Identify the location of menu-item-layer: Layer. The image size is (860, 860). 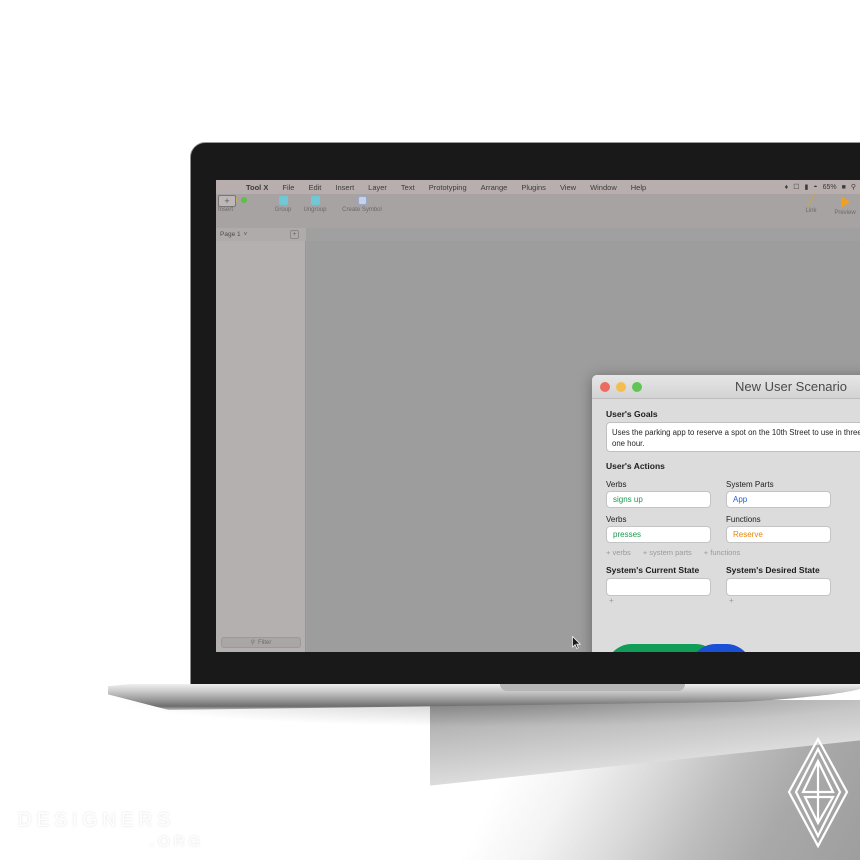
(377, 187).